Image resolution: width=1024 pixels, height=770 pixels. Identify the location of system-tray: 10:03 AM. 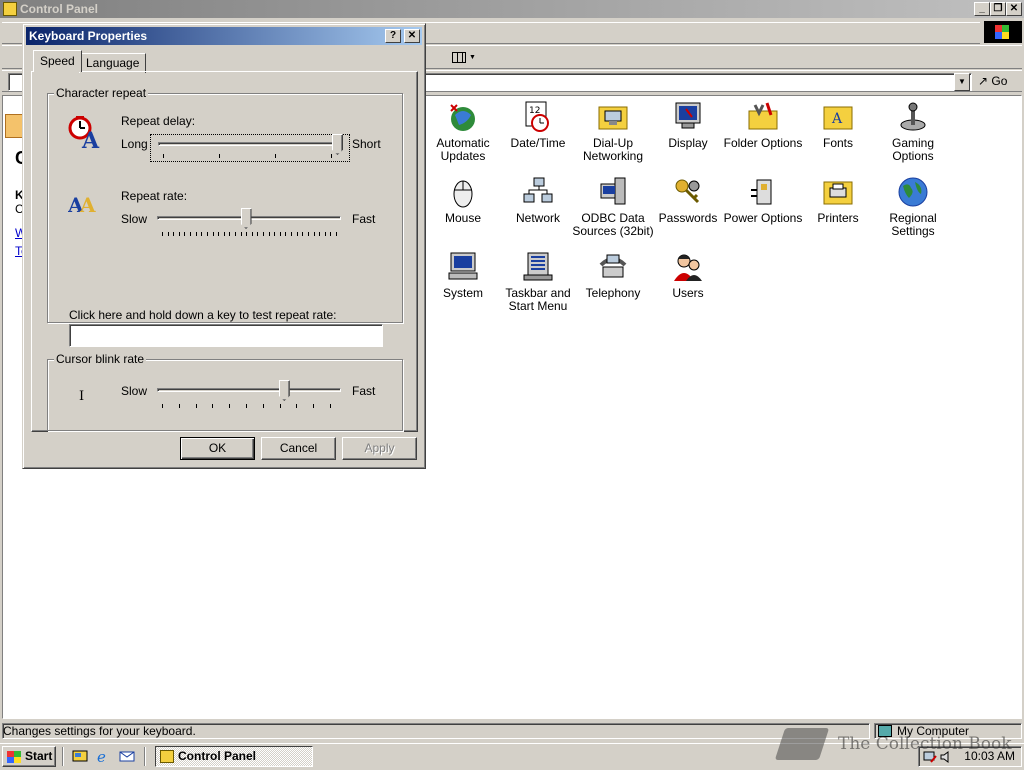
(970, 756).